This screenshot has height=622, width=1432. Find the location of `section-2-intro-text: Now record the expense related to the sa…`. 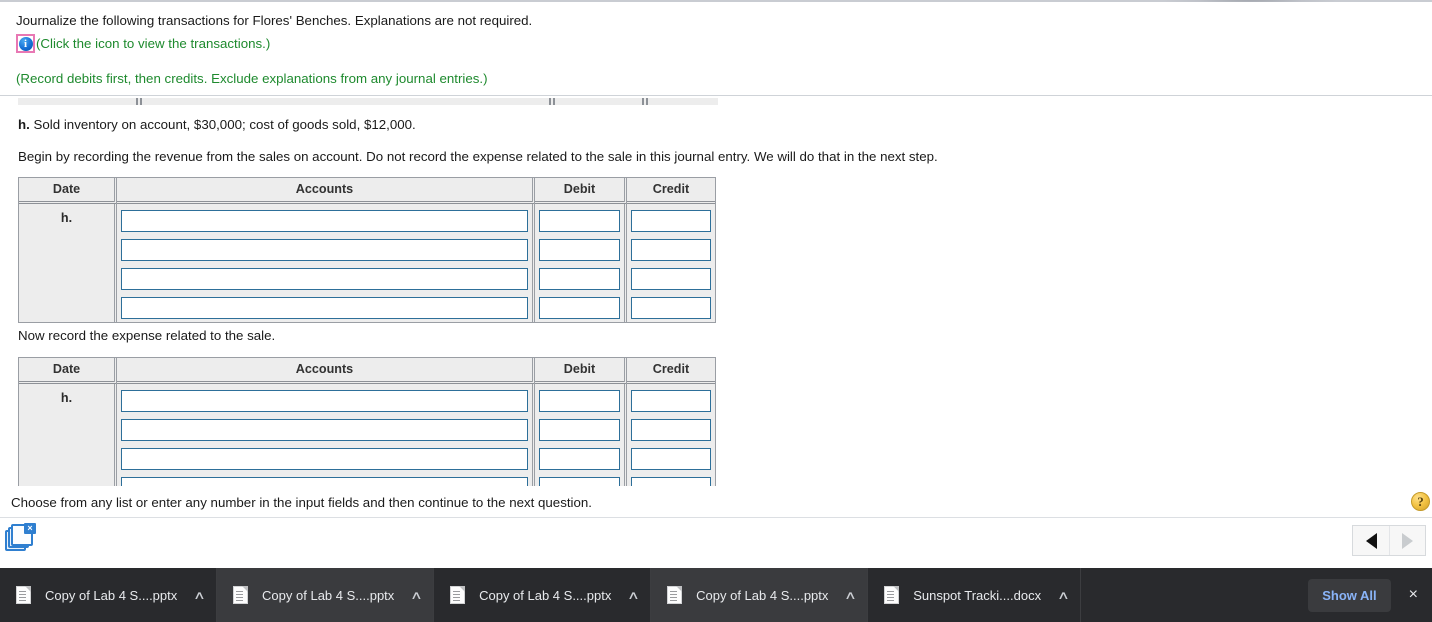

section-2-intro-text: Now record the expense related to the sa… is located at coordinates (147, 335).